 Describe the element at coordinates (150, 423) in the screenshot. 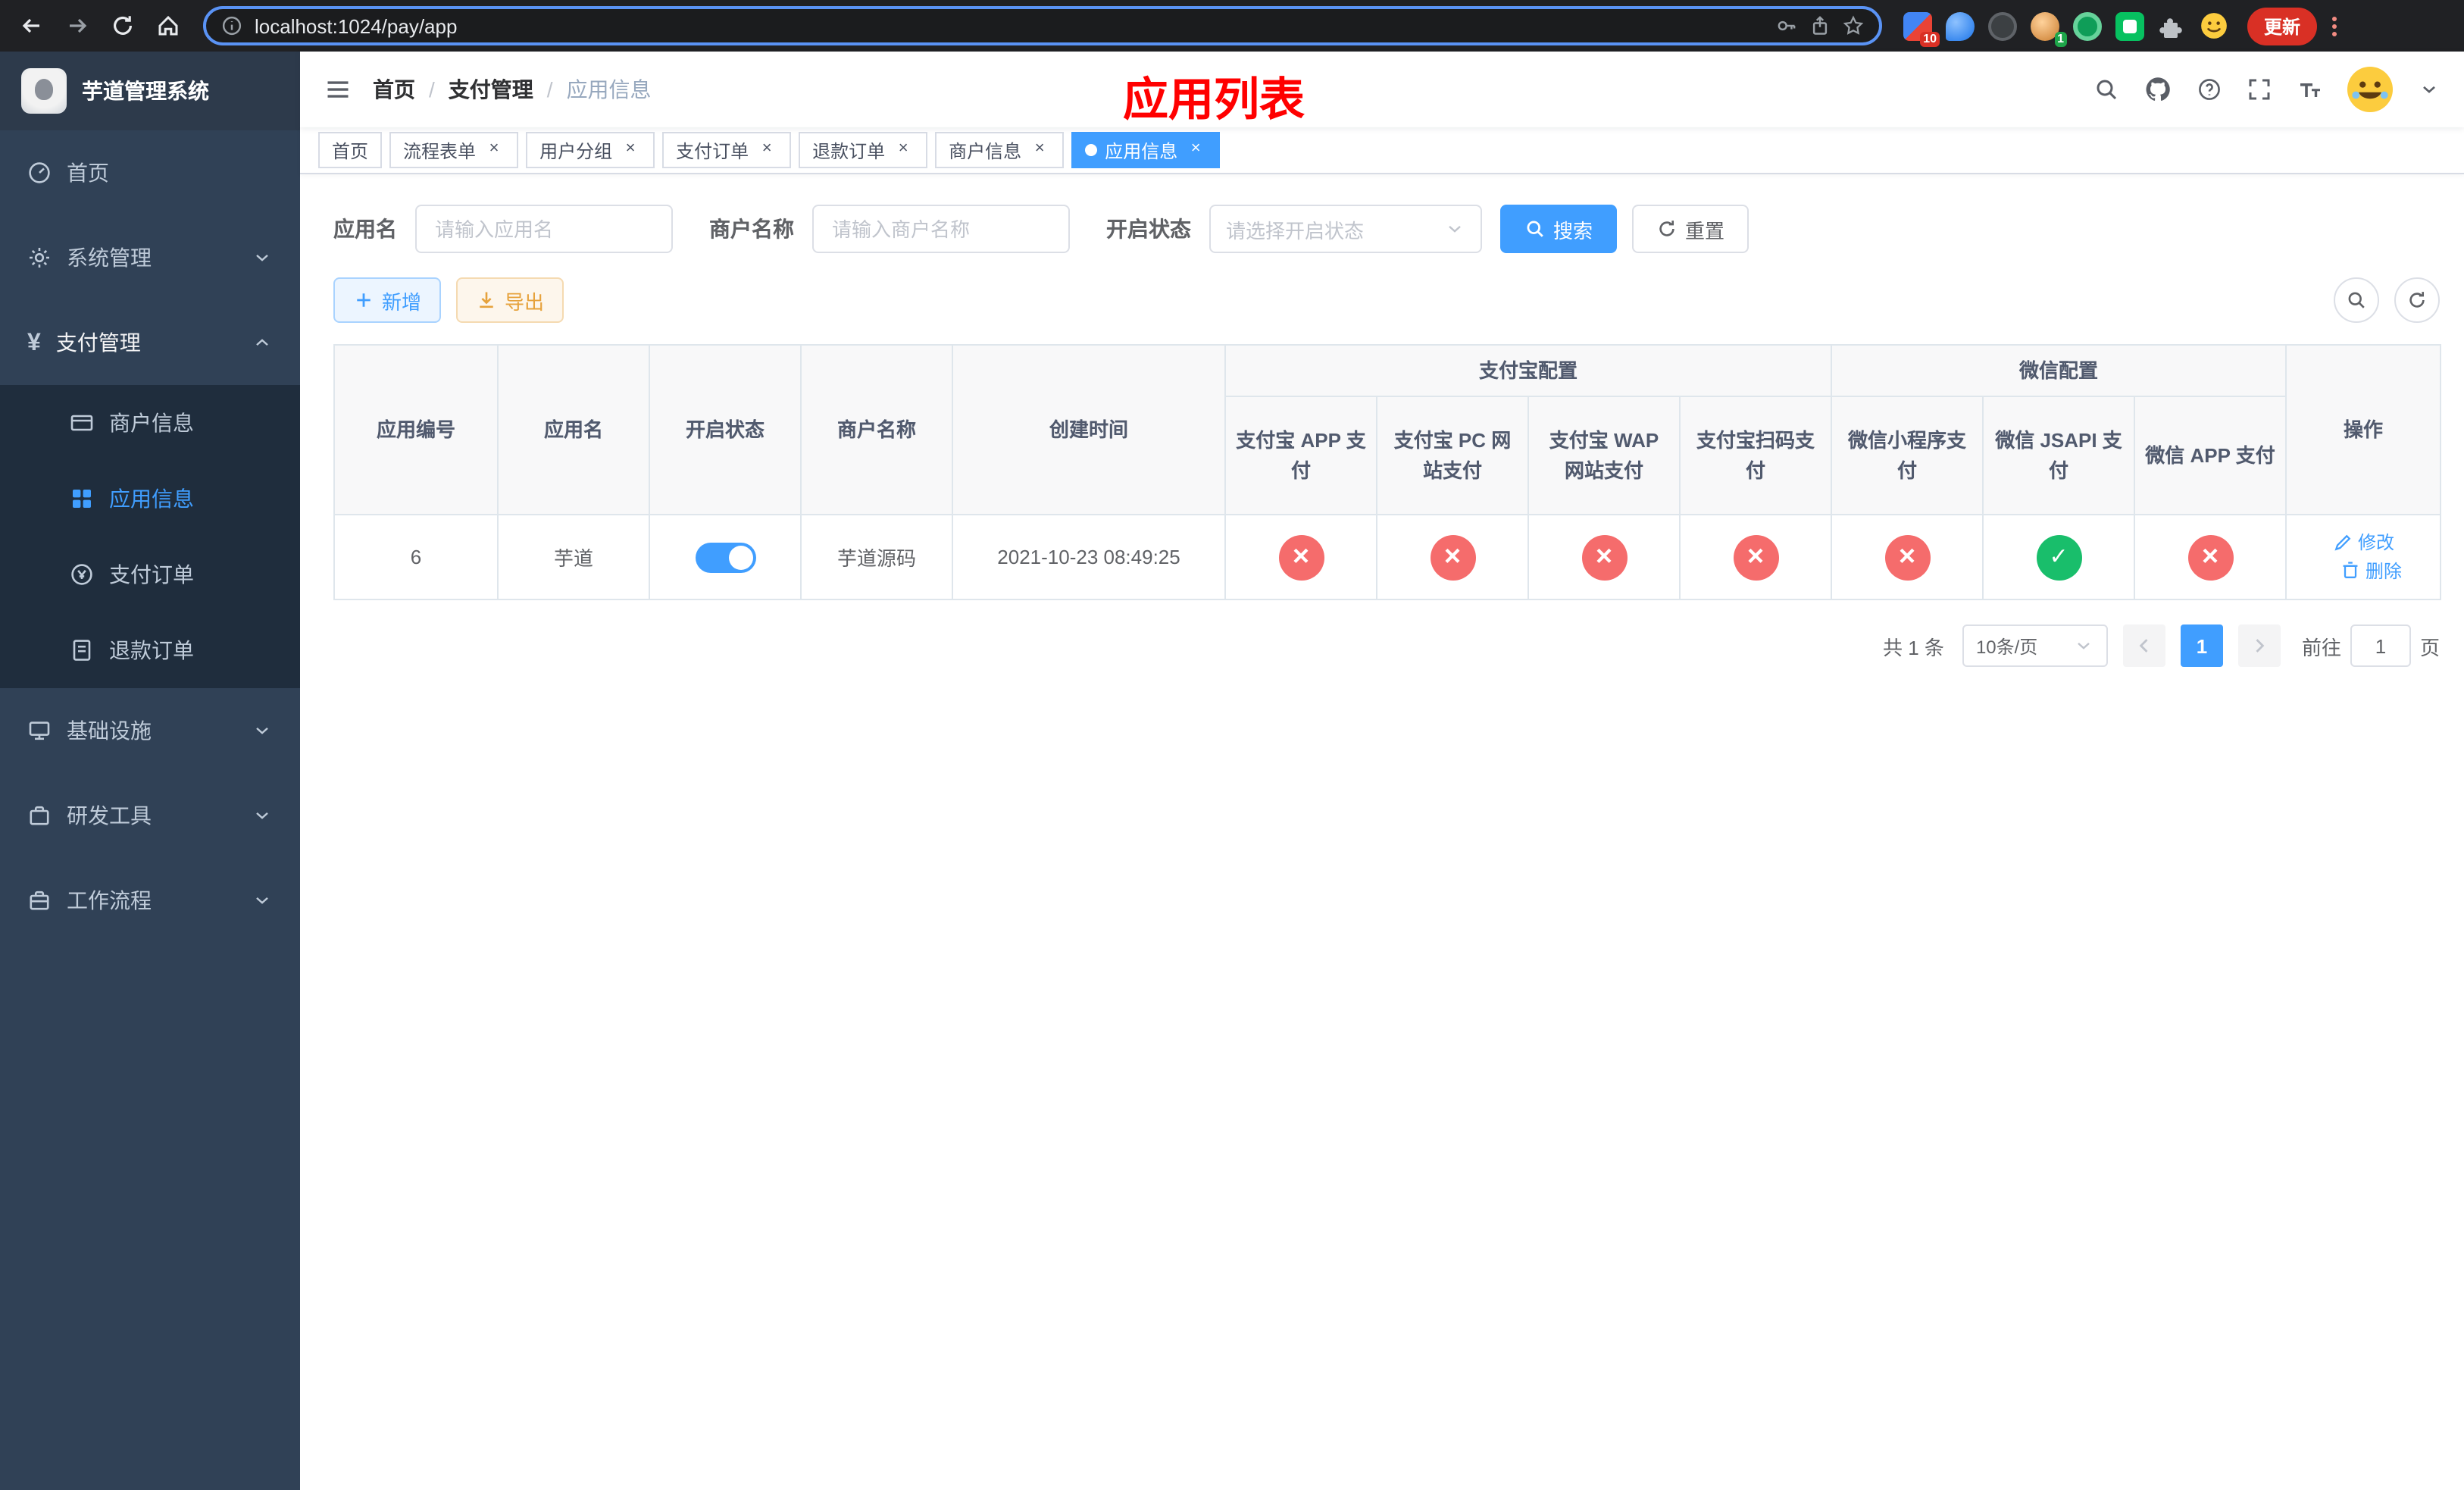

I see `sidebar-item-merchant-info: 商户信息` at that location.